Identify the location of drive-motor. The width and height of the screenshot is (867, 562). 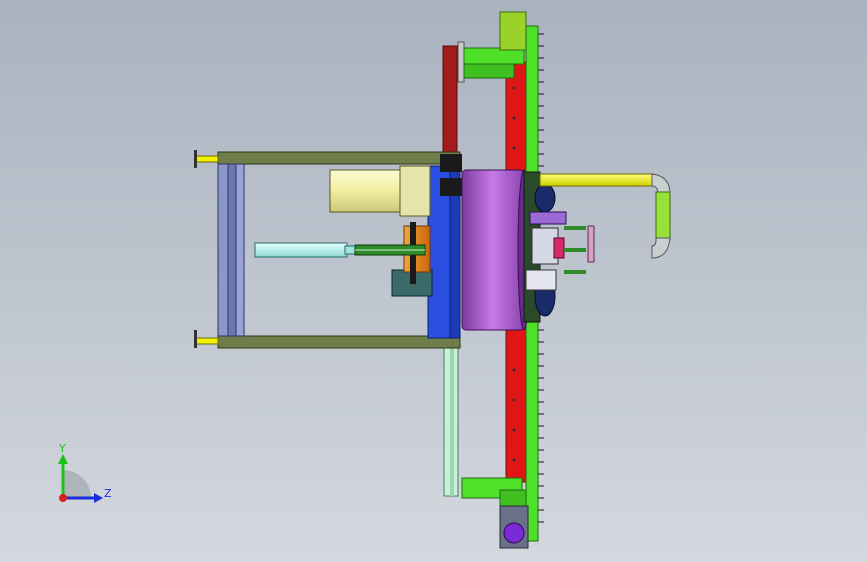
(381, 231).